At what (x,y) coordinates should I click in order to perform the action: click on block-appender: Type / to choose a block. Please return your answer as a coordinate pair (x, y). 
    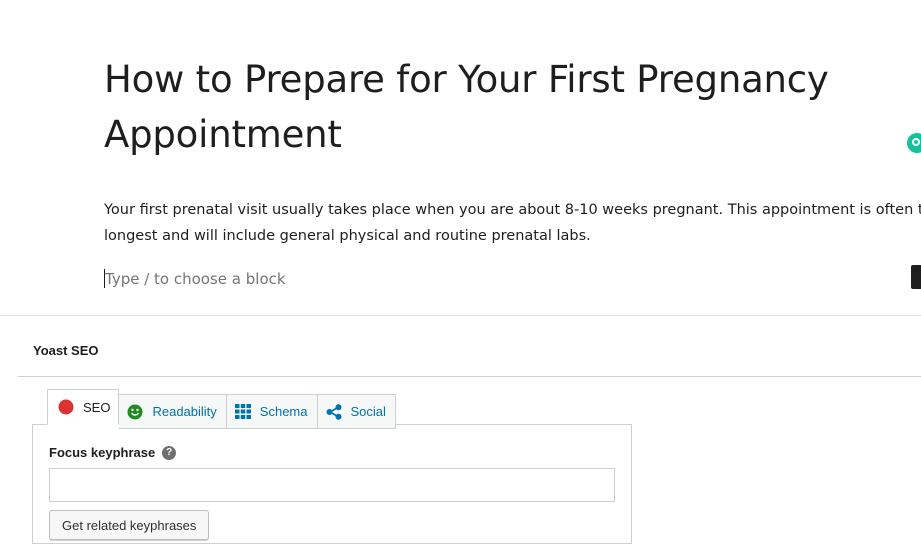
    Looking at the image, I should click on (454, 279).